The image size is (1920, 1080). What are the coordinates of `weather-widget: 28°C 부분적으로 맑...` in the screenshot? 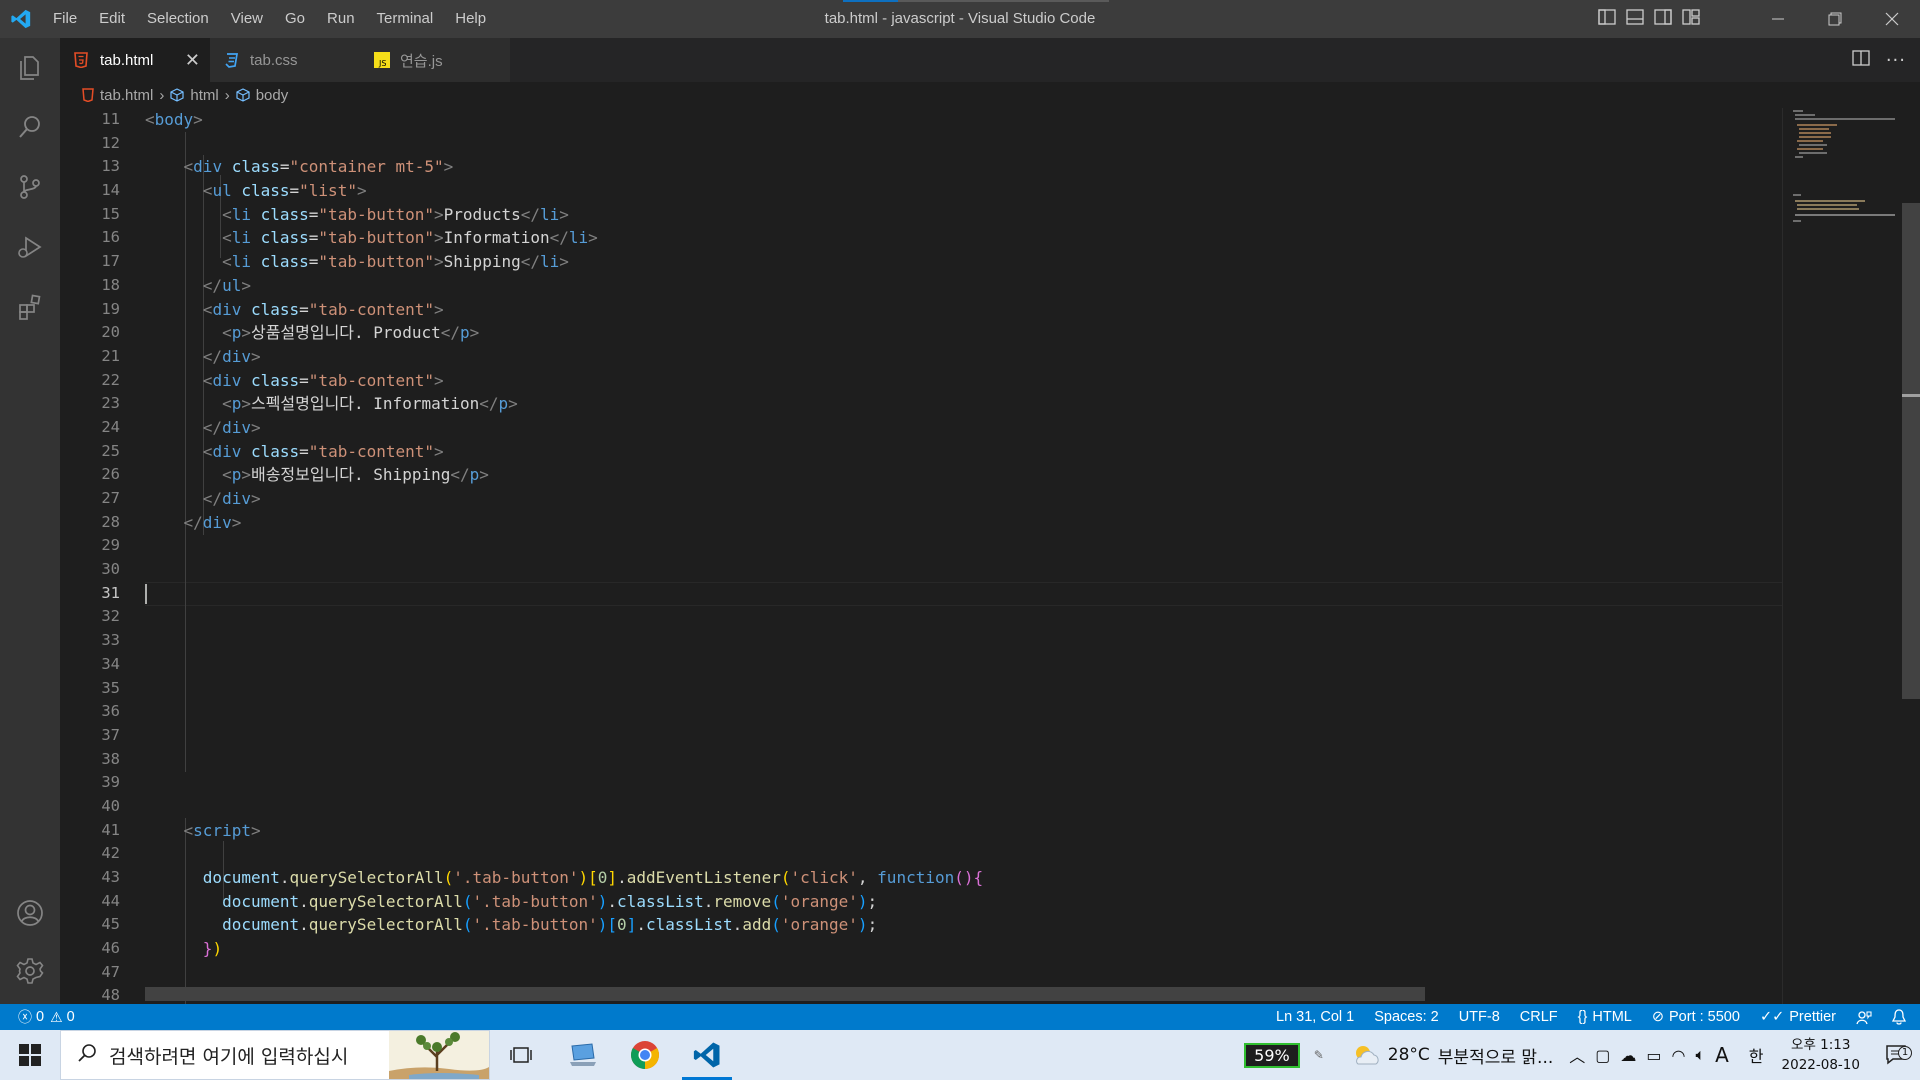 It's located at (1451, 1055).